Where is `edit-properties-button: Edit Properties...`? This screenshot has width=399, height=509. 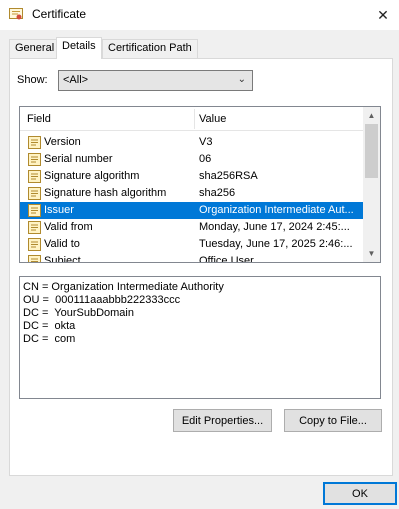
edit-properties-button: Edit Properties... is located at coordinates (222, 420).